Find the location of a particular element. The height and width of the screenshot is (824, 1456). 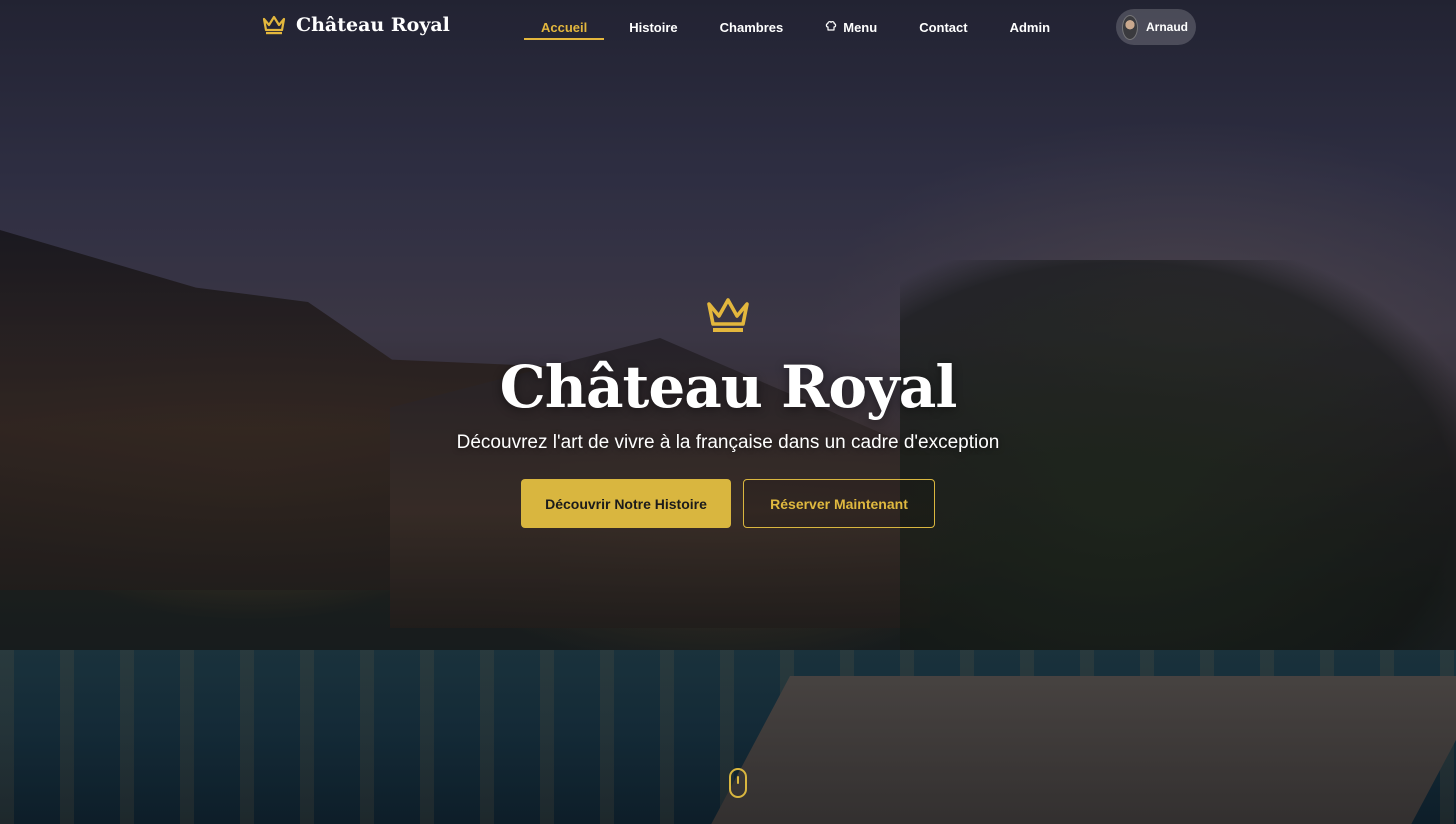

chef-hat-icon is located at coordinates (831, 27).